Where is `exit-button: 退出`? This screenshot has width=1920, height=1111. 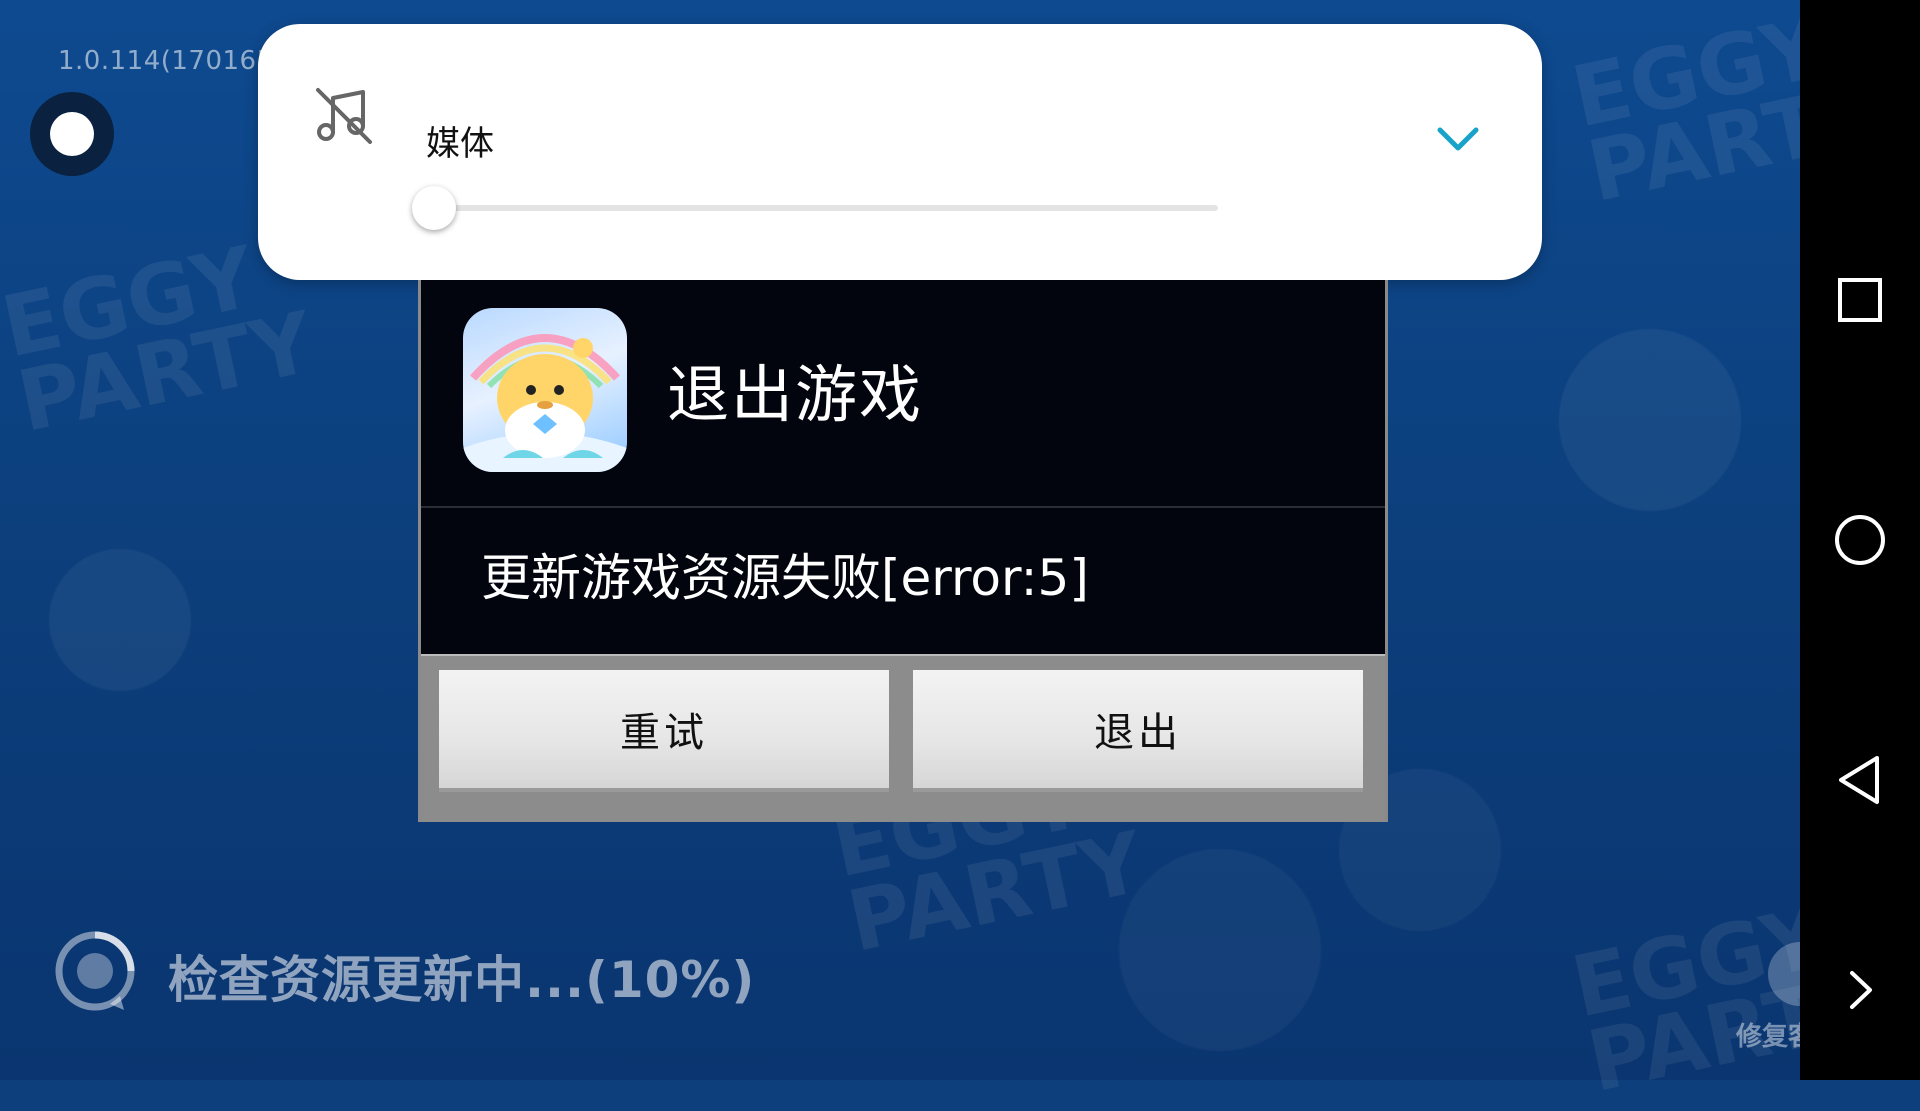 exit-button: 退出 is located at coordinates (1138, 731).